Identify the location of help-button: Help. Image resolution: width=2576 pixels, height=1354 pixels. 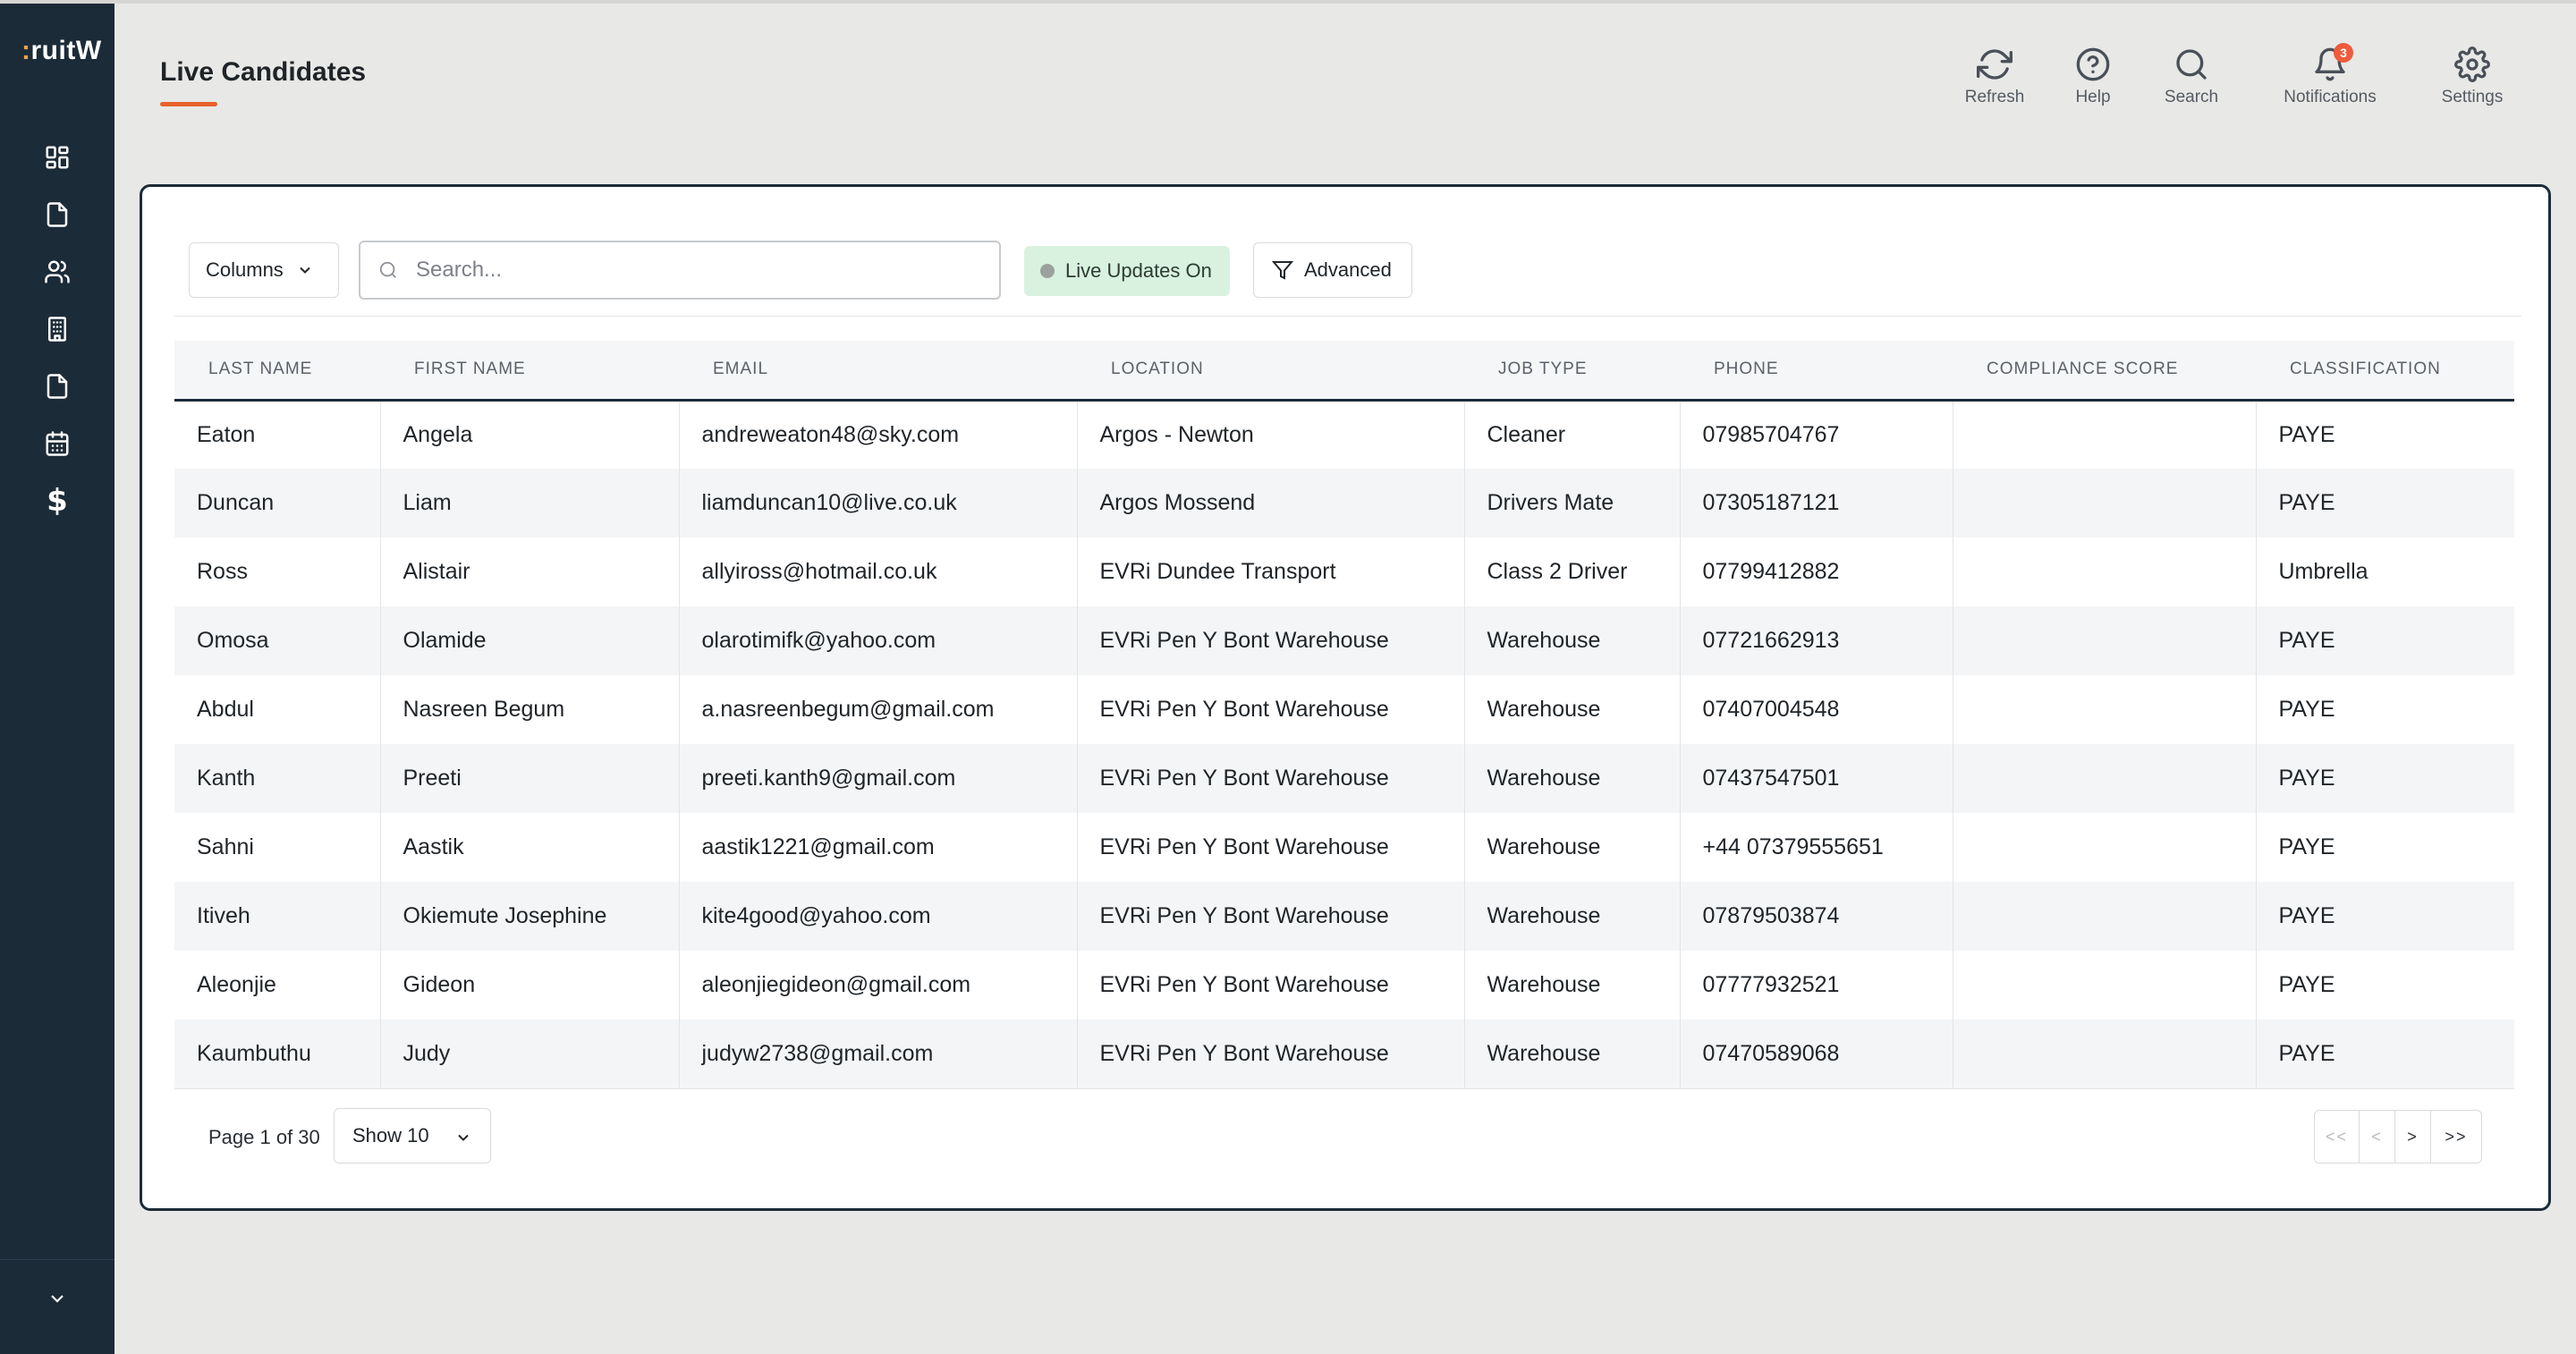
(2093, 77).